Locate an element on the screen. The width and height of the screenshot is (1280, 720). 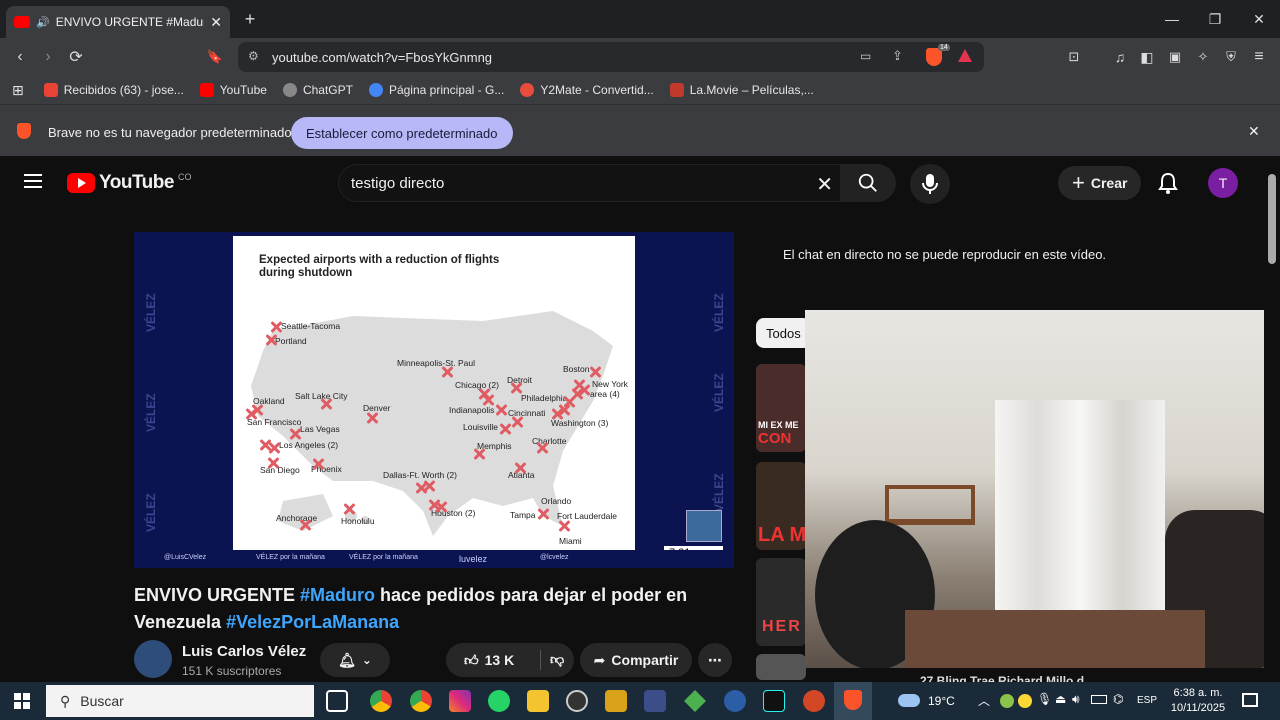
browser-tab-active: 🔊 ENVIVO URGENTE #Maduro h ✕ is located at coordinates (118, 22).